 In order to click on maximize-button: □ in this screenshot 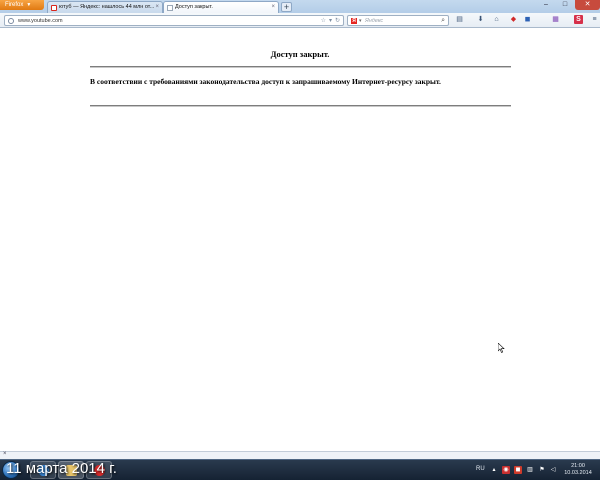, I will do `click(565, 5)`.